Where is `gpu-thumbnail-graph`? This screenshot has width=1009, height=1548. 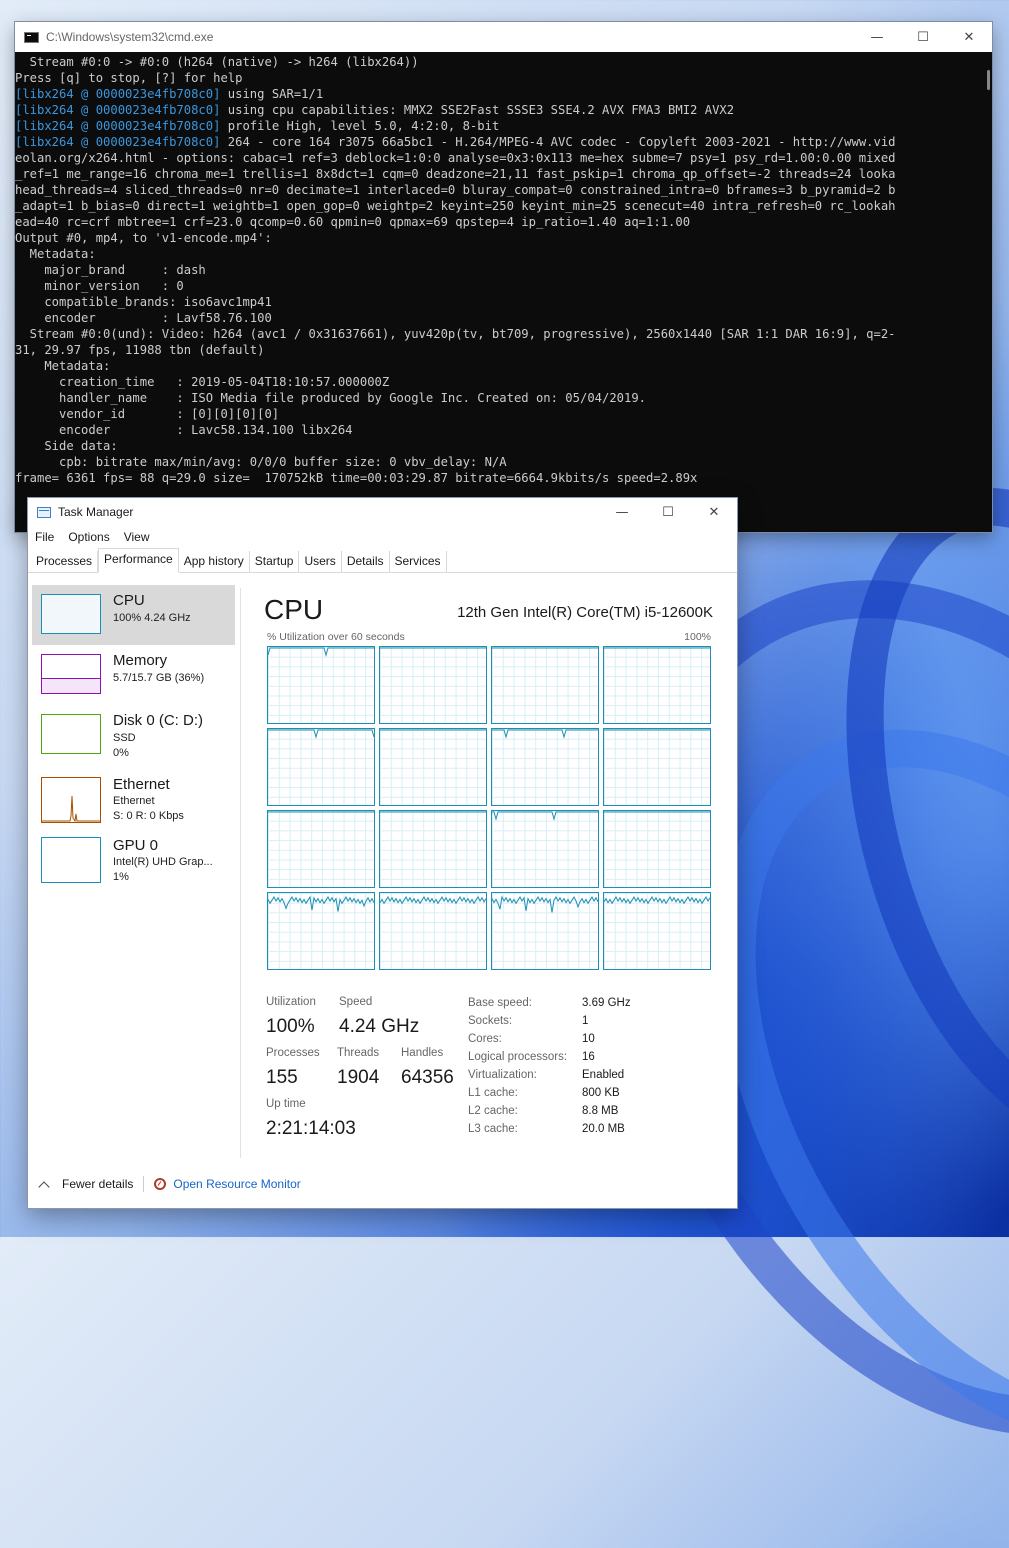 gpu-thumbnail-graph is located at coordinates (71, 860).